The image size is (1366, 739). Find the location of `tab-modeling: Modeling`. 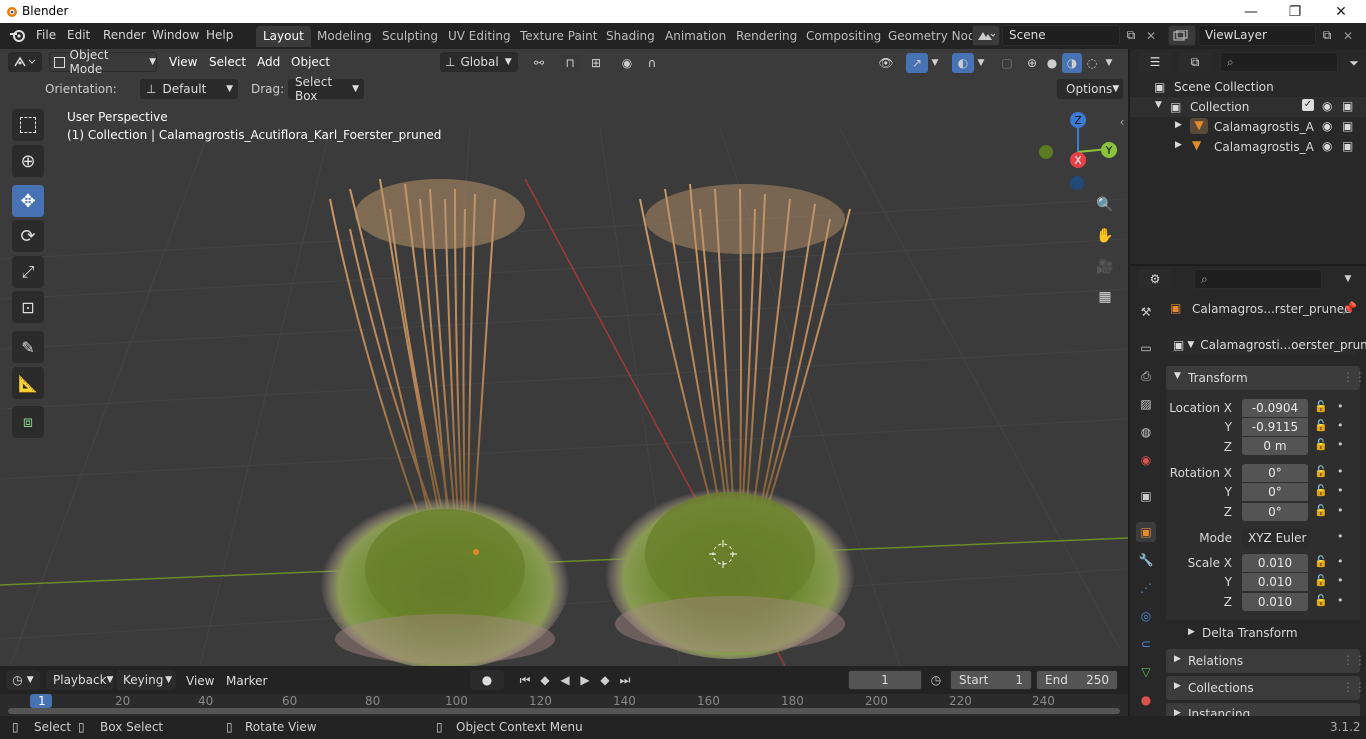

tab-modeling: Modeling is located at coordinates (344, 36).